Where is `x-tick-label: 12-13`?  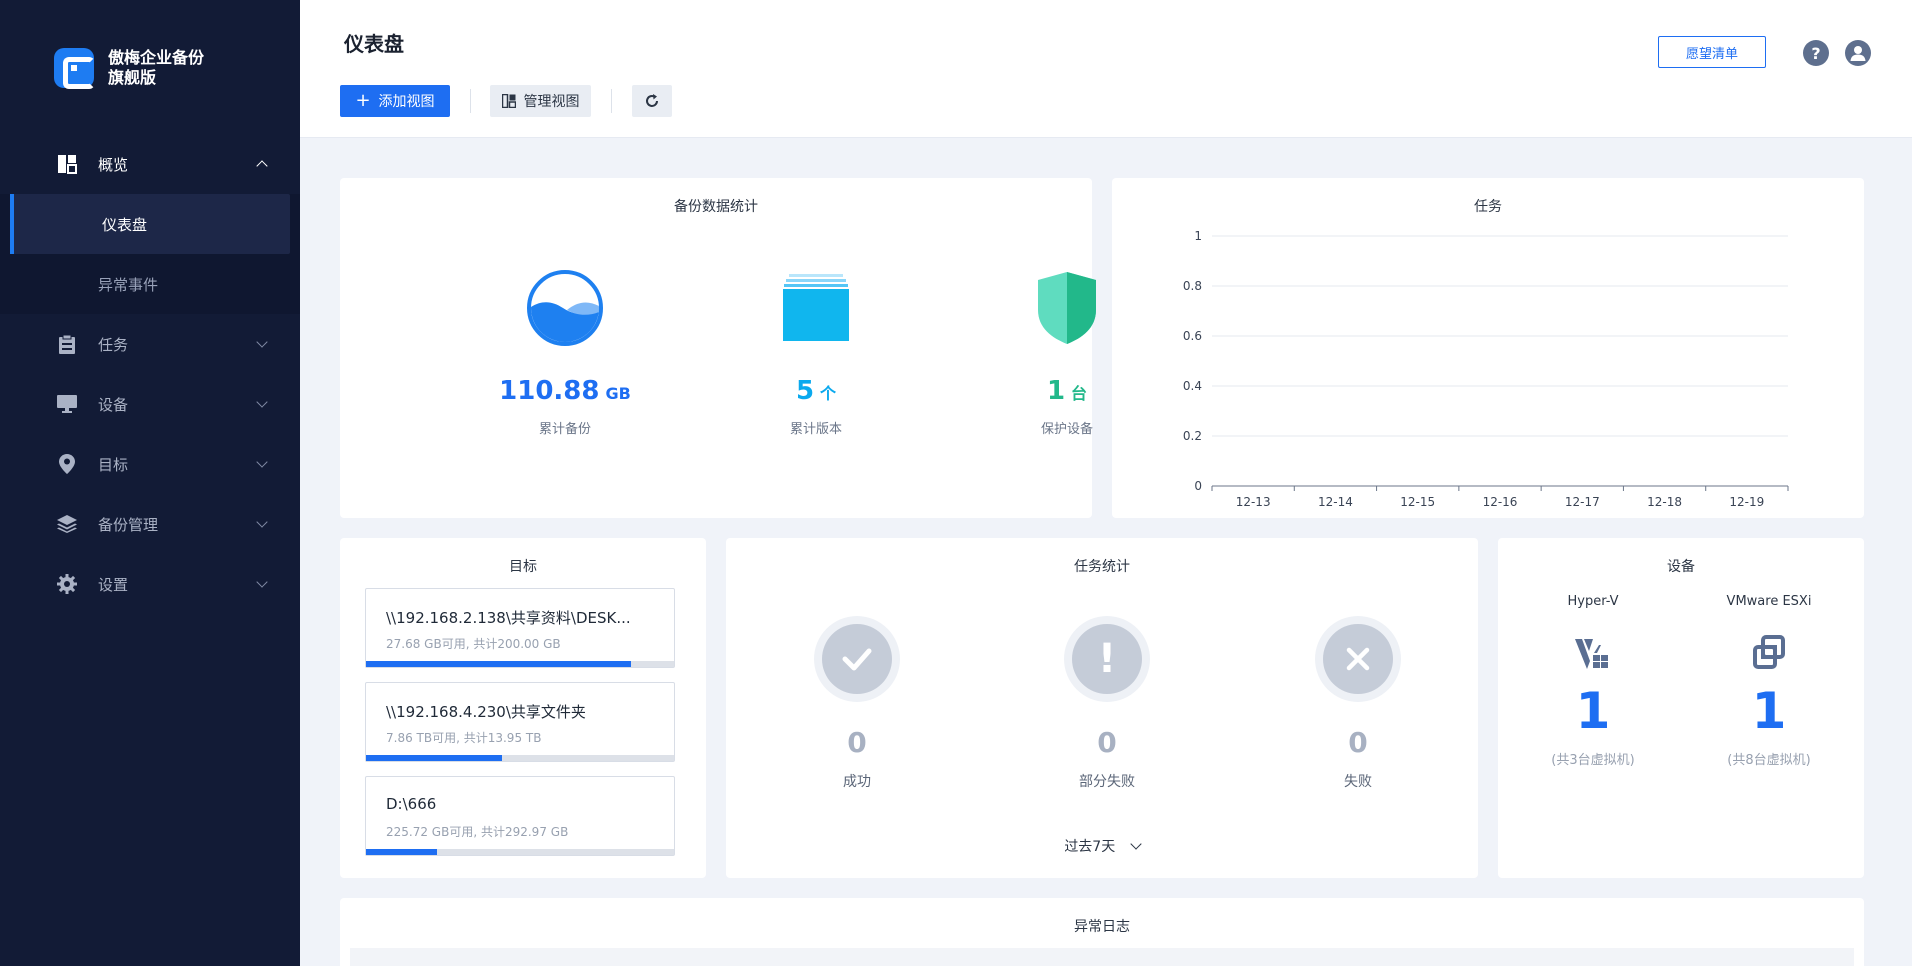 x-tick-label: 12-13 is located at coordinates (1253, 502).